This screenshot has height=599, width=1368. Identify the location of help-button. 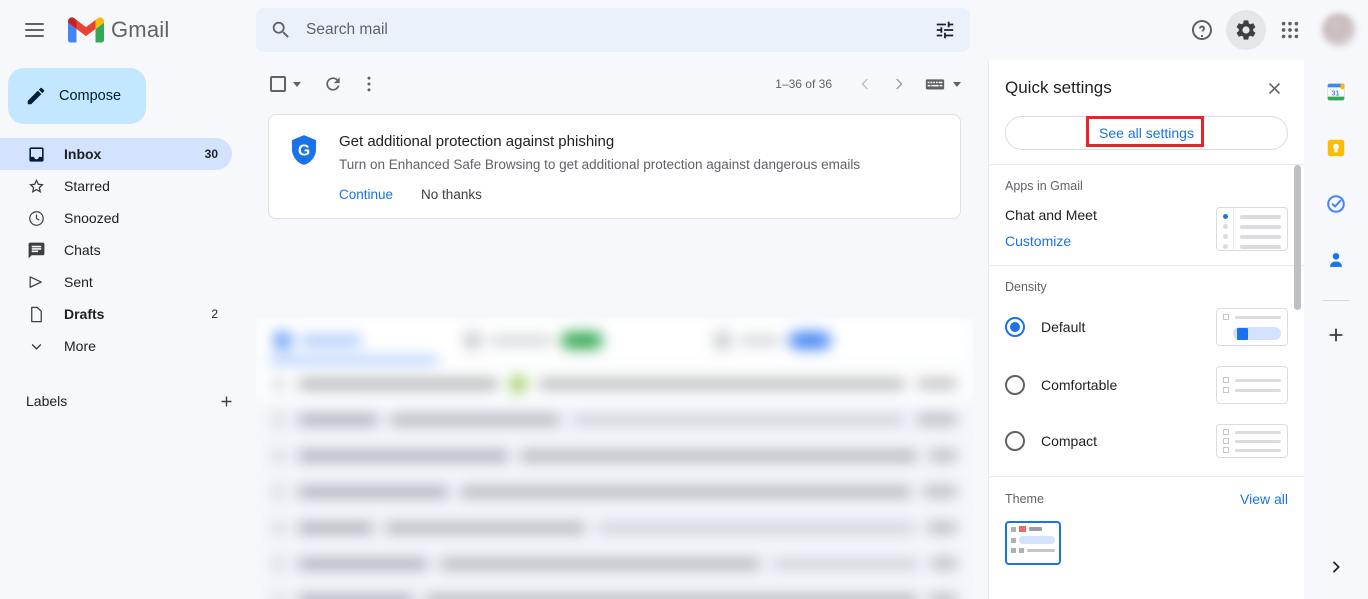
(1202, 30).